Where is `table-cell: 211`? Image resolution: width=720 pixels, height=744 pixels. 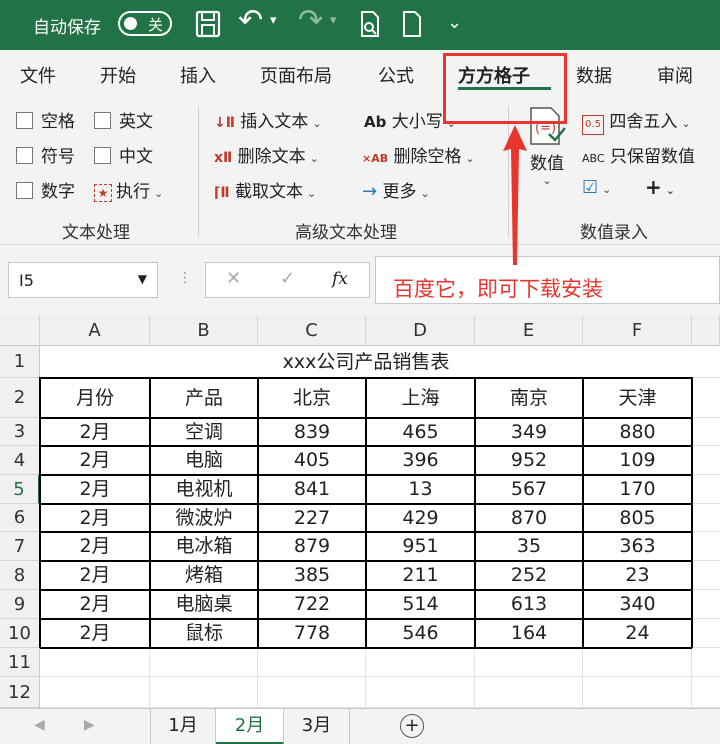 table-cell: 211 is located at coordinates (420, 575).